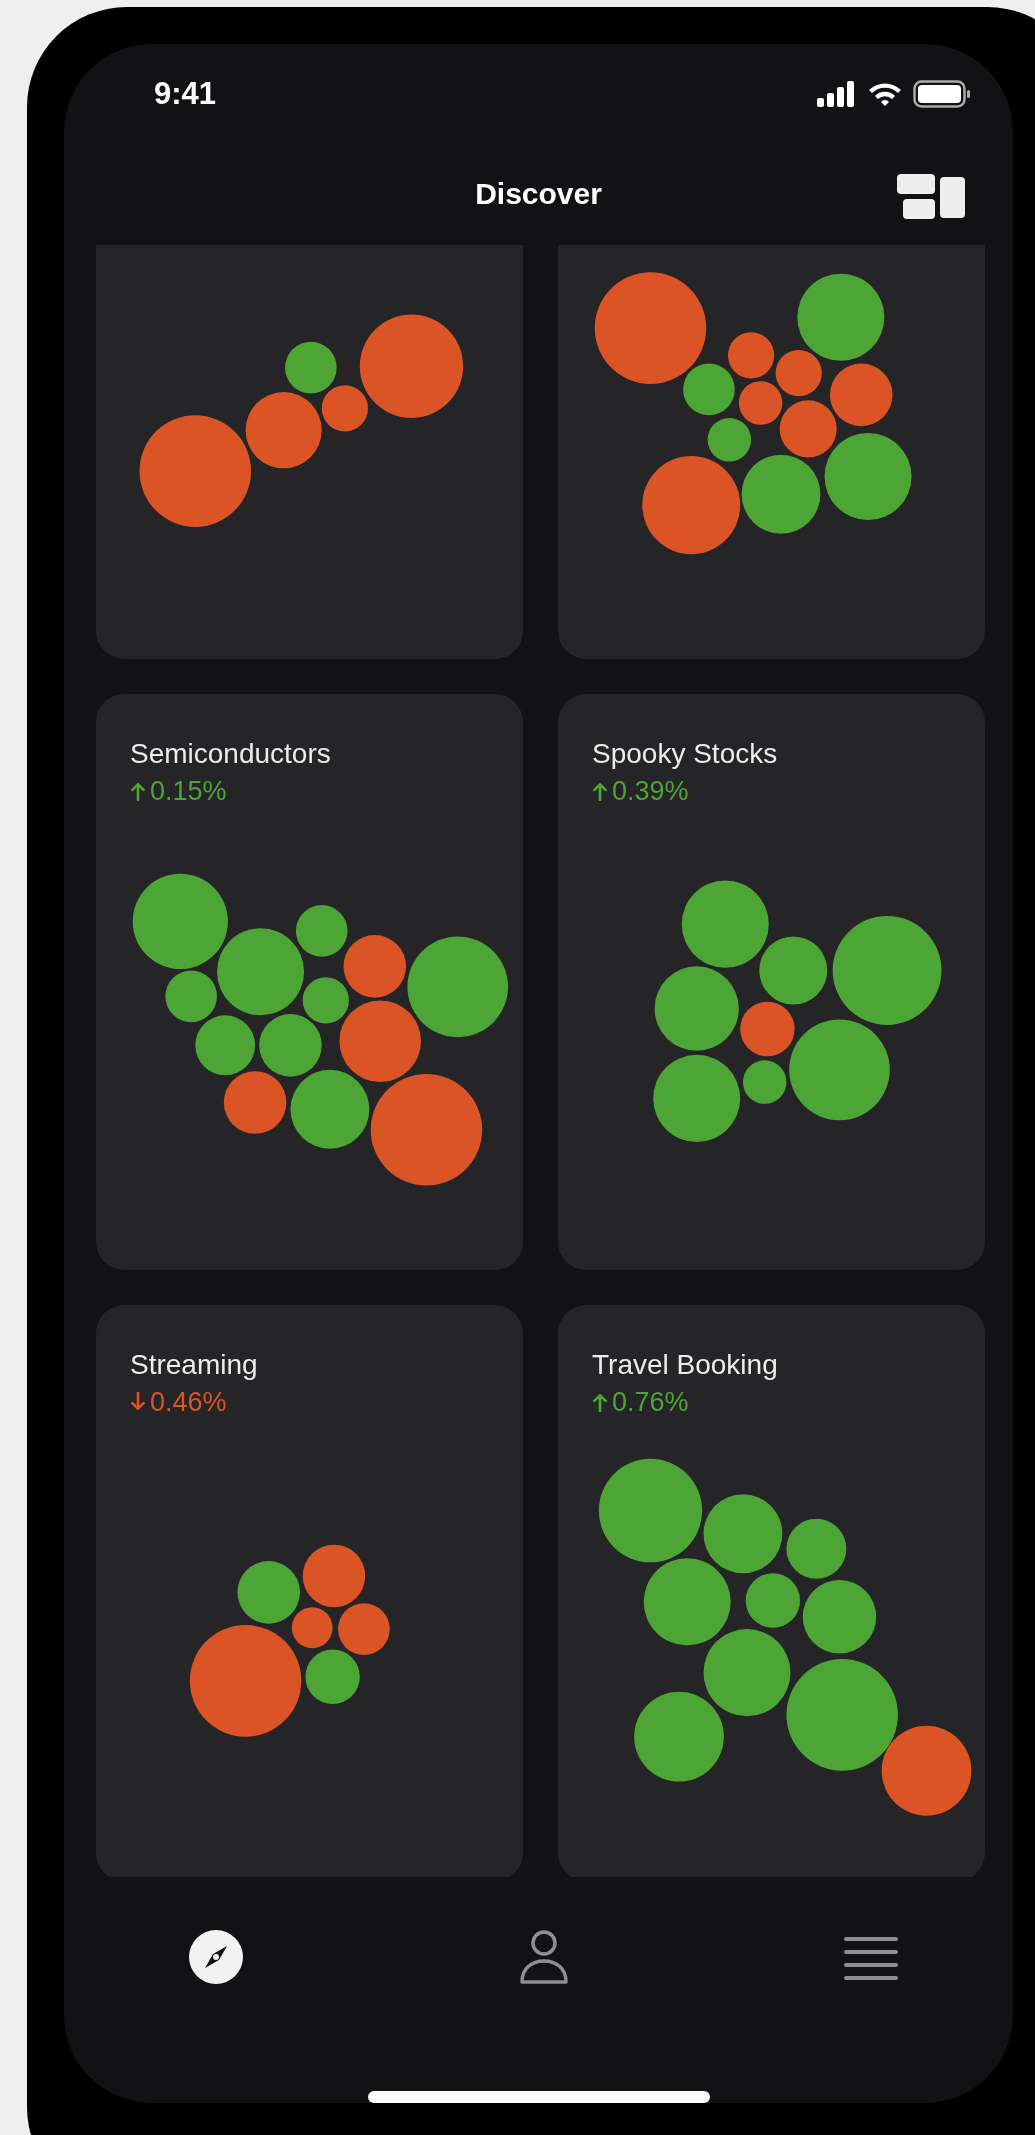  Describe the element at coordinates (771, 981) in the screenshot. I see `sector-card: Spooky Stocks 0.39%` at that location.